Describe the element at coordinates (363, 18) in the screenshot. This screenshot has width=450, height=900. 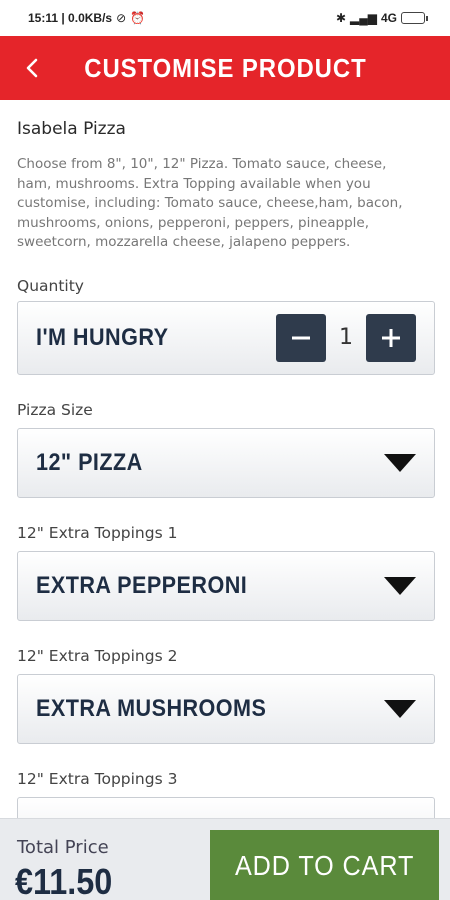
I see `signal-icon: ▂▄▆` at that location.